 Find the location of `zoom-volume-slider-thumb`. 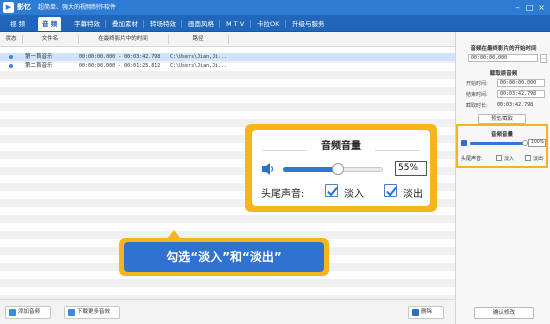

zoom-volume-slider-thumb is located at coordinates (338, 169).